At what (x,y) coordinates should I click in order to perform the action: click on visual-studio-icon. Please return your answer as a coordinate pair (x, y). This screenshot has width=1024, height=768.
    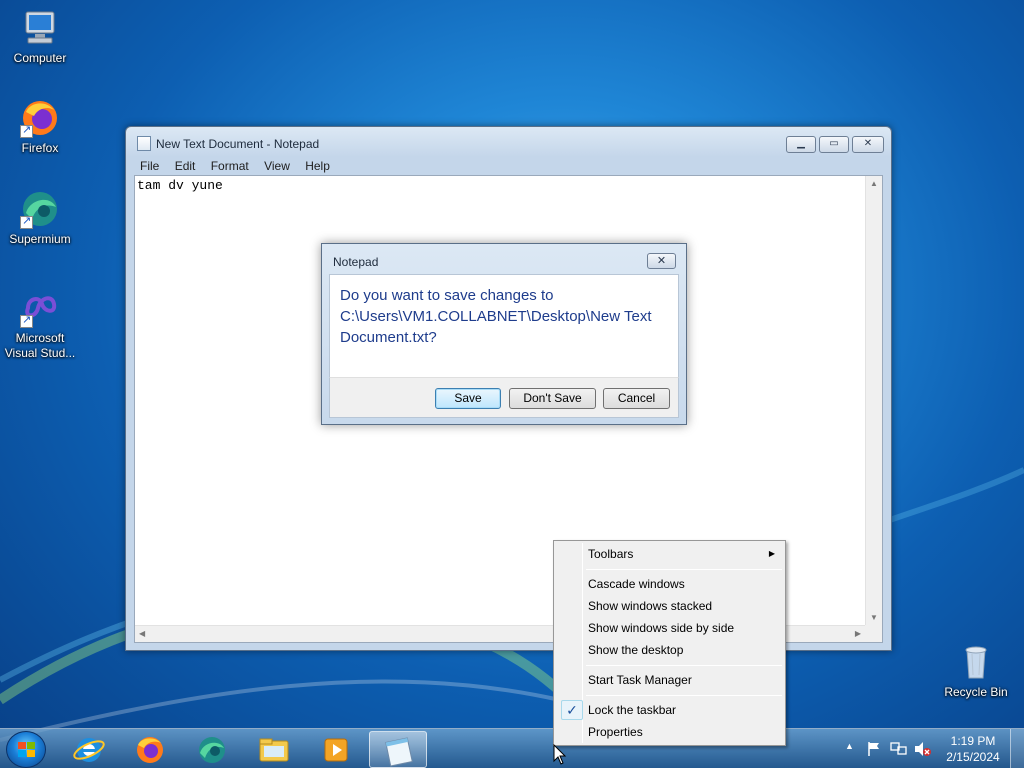
    Looking at the image, I should click on (40, 308).